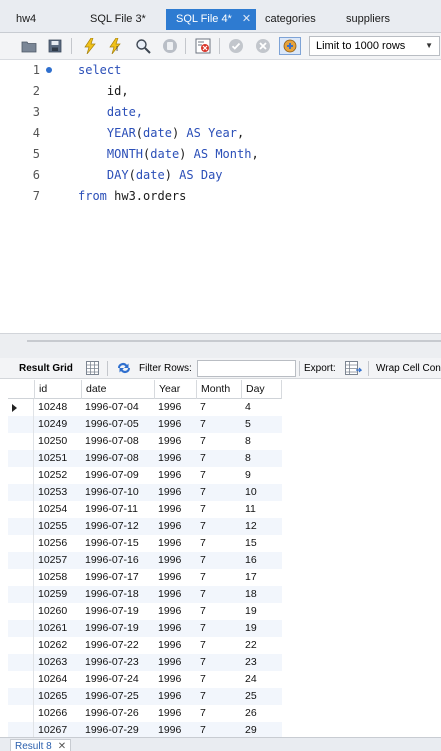 Image resolution: width=441 pixels, height=751 pixels. What do you see at coordinates (110, 407) in the screenshot?
I see `cell-date: 1996-07-04` at bounding box center [110, 407].